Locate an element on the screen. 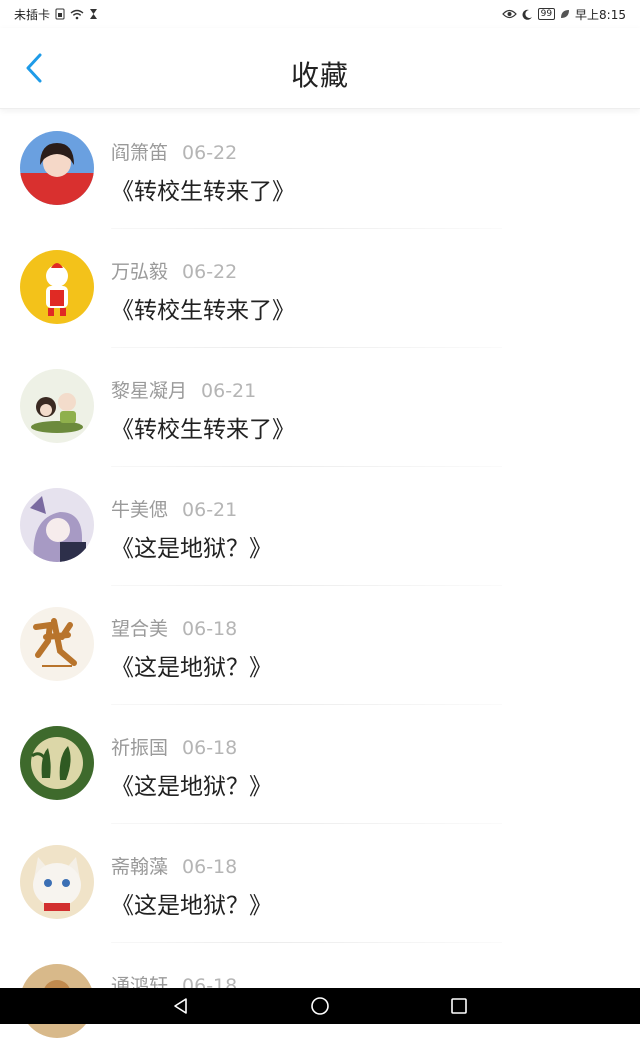 The image size is (640, 1062). user-name: 黎星凝月 is located at coordinates (149, 391).